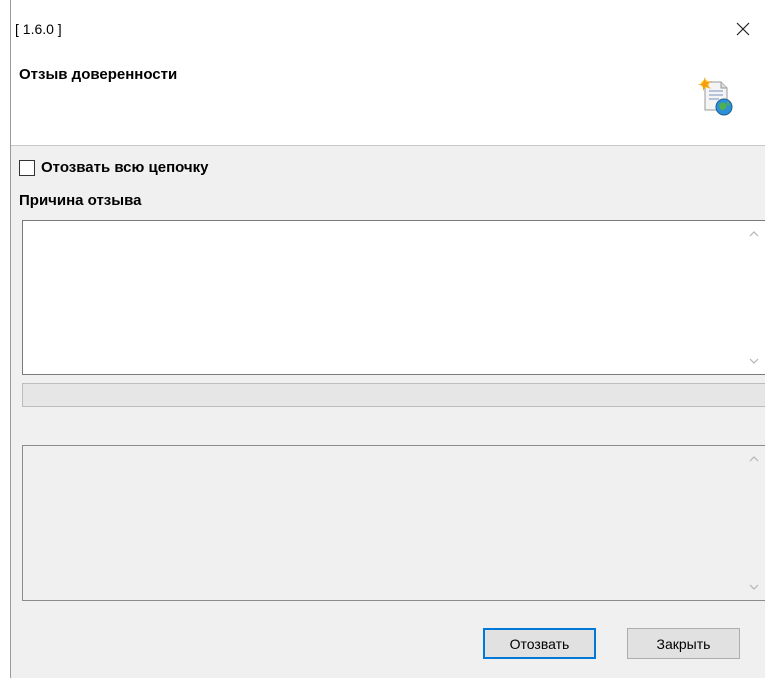  Describe the element at coordinates (539, 643) in the screenshot. I see `revoke-button: Отозвать` at that location.